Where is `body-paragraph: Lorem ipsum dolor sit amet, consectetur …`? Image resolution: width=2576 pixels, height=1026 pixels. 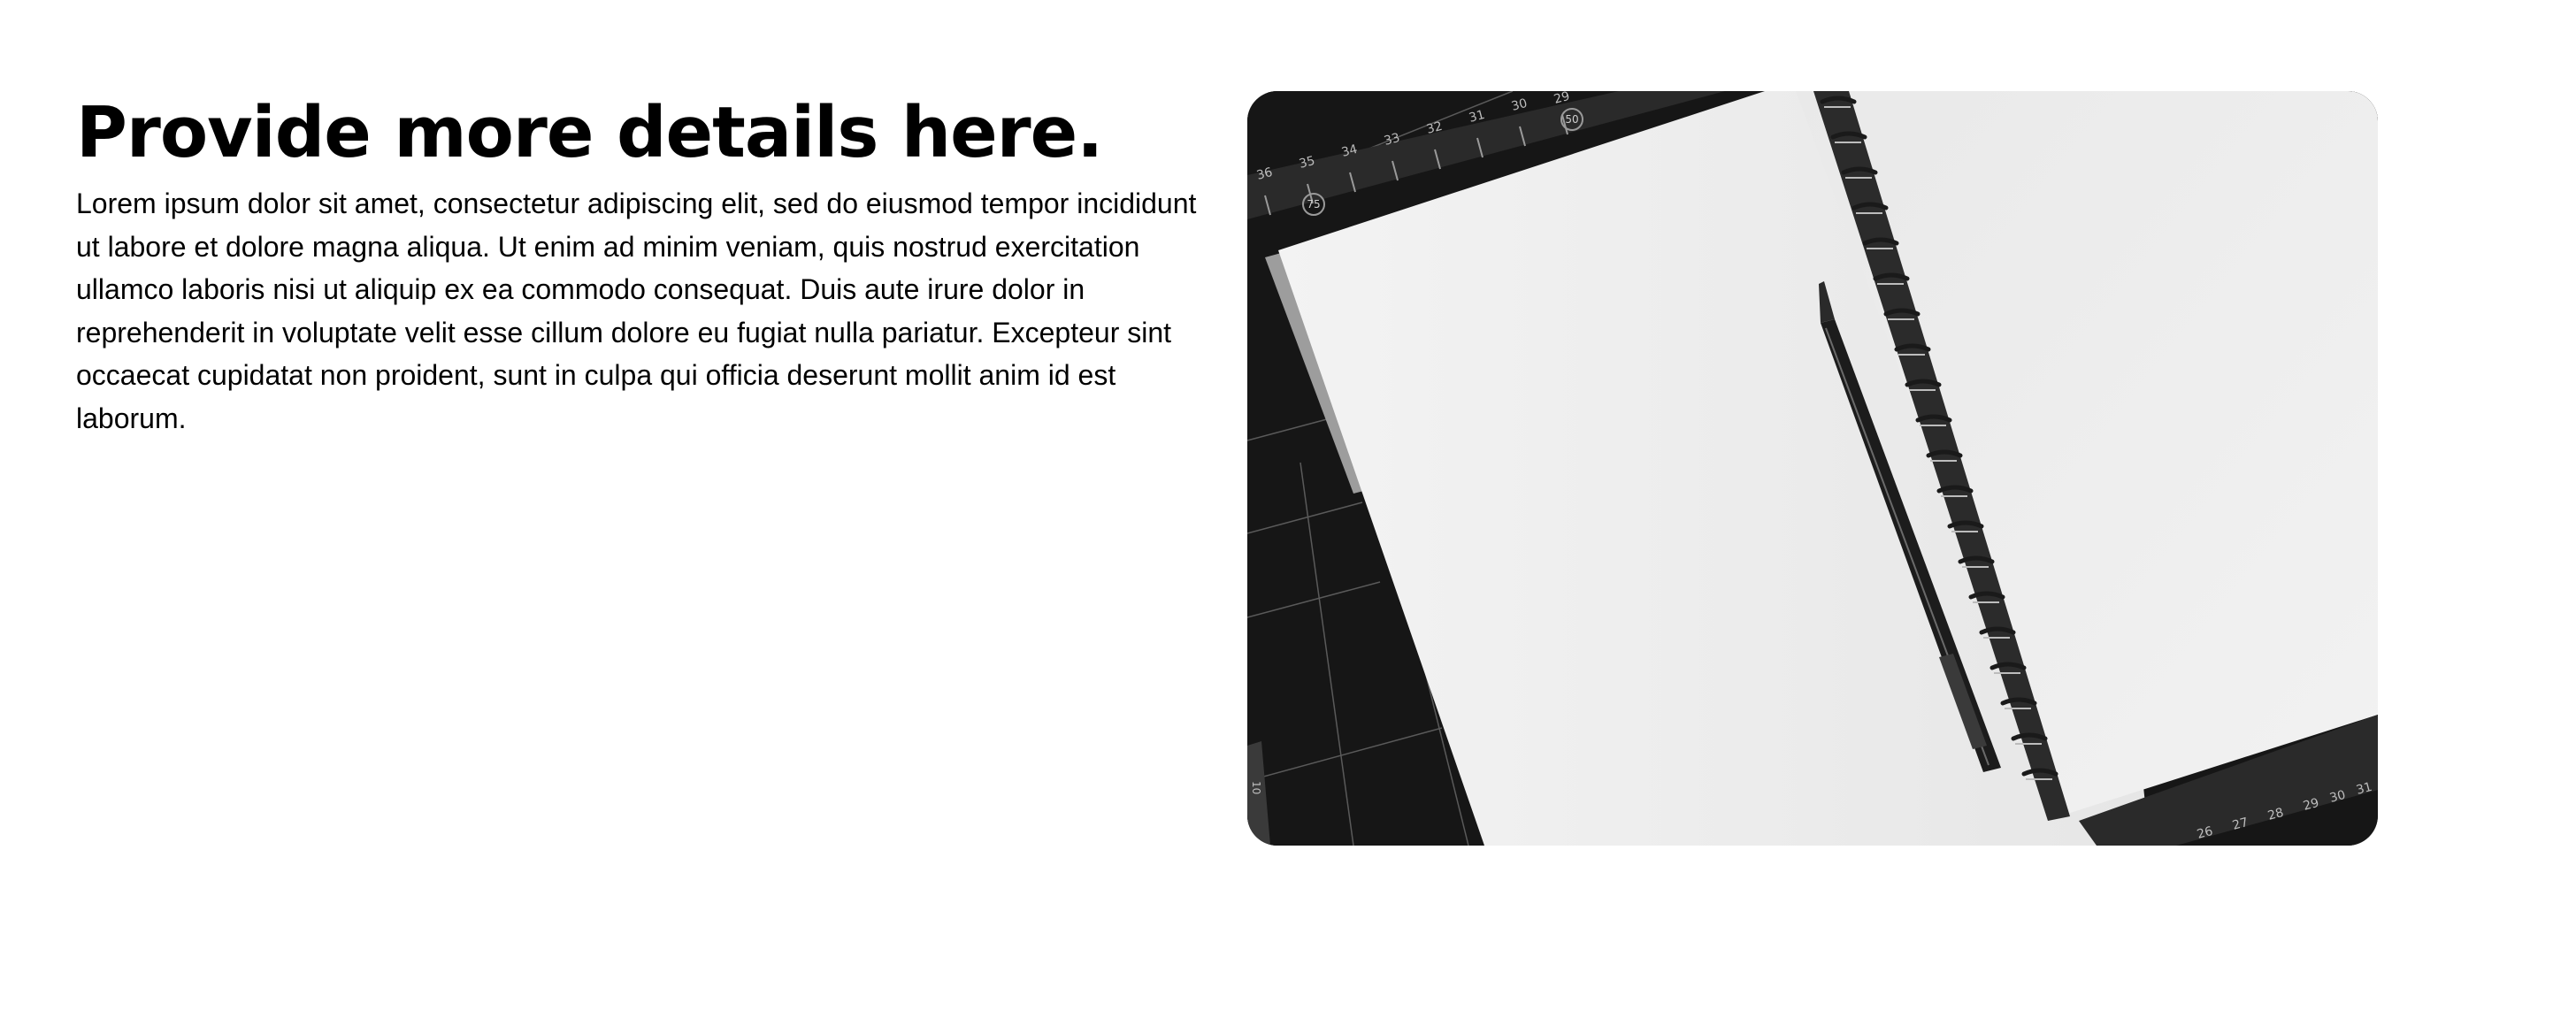 body-paragraph: Lorem ipsum dolor sit amet, consectetur … is located at coordinates (636, 311).